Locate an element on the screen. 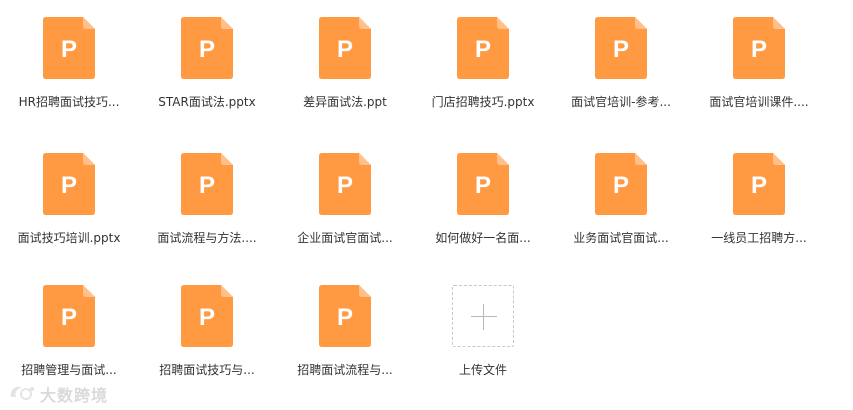 The width and height of the screenshot is (853, 410). file-item: P STAR面试法.pptx is located at coordinates (207, 60).